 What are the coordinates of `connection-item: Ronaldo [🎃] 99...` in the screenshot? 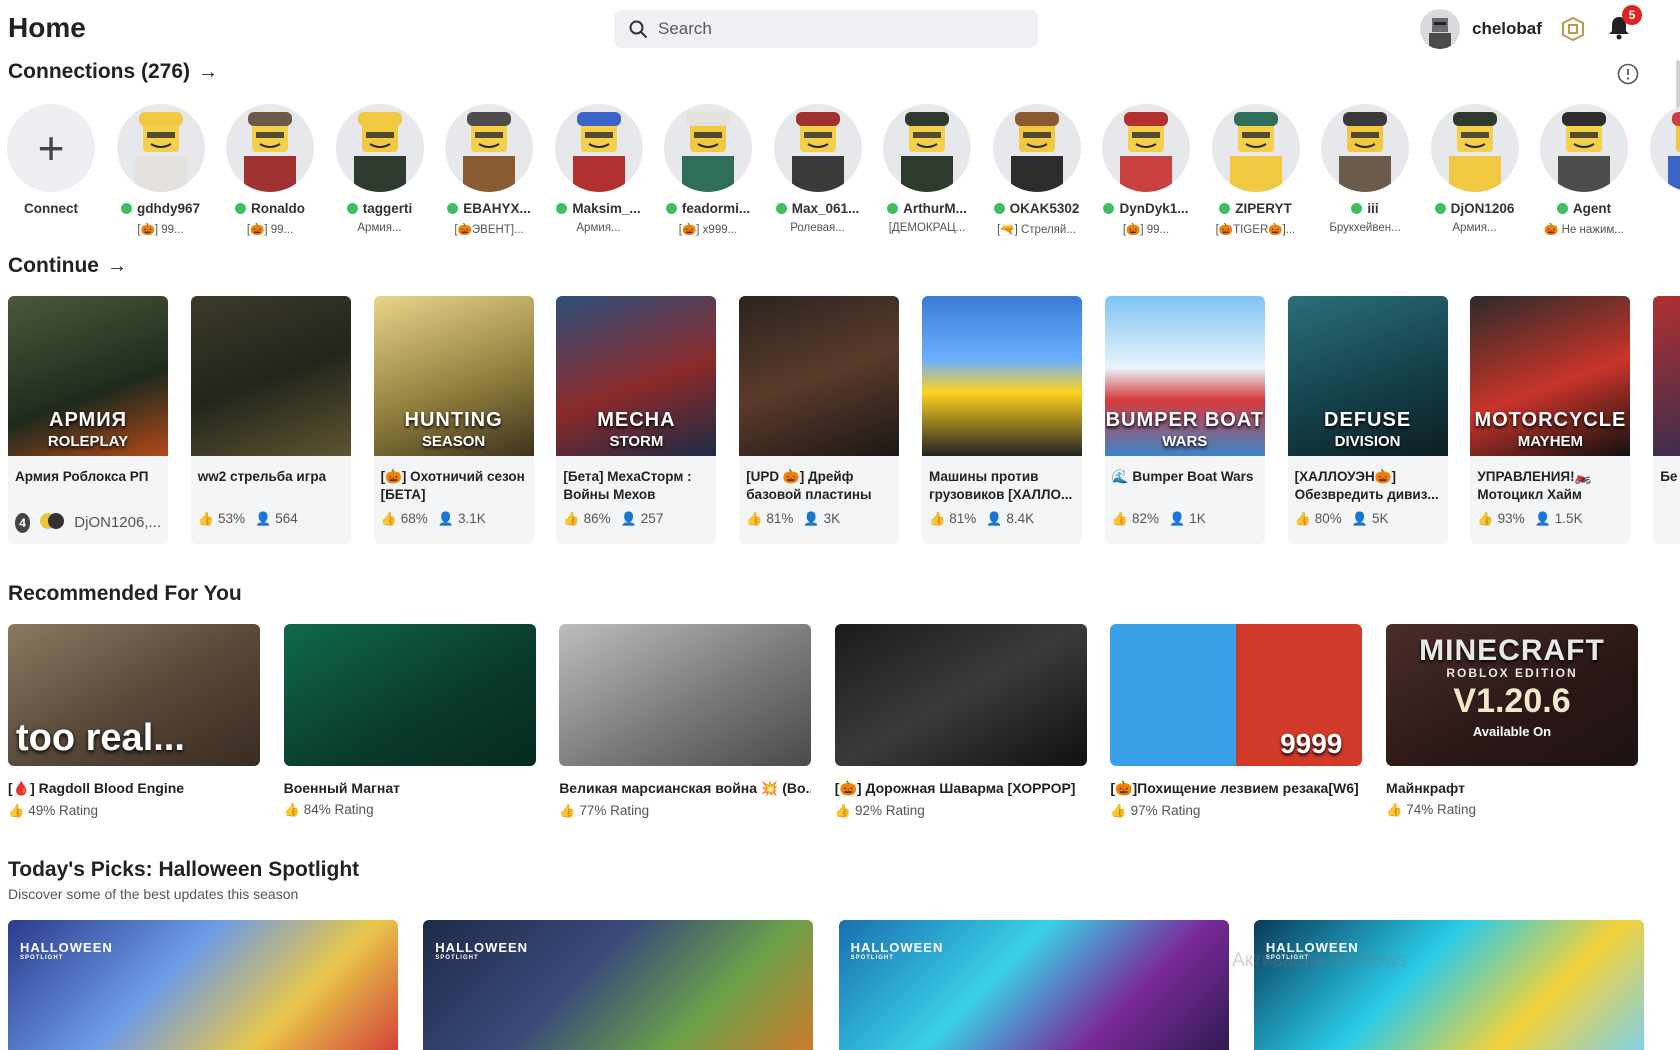 It's located at (270, 168).